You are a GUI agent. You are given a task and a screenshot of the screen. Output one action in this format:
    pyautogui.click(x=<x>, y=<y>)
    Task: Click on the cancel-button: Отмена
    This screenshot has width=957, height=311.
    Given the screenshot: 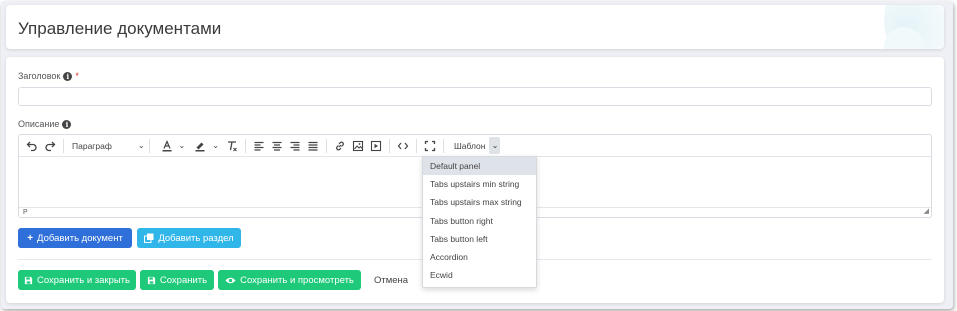 What is the action you would take?
    pyautogui.click(x=391, y=280)
    